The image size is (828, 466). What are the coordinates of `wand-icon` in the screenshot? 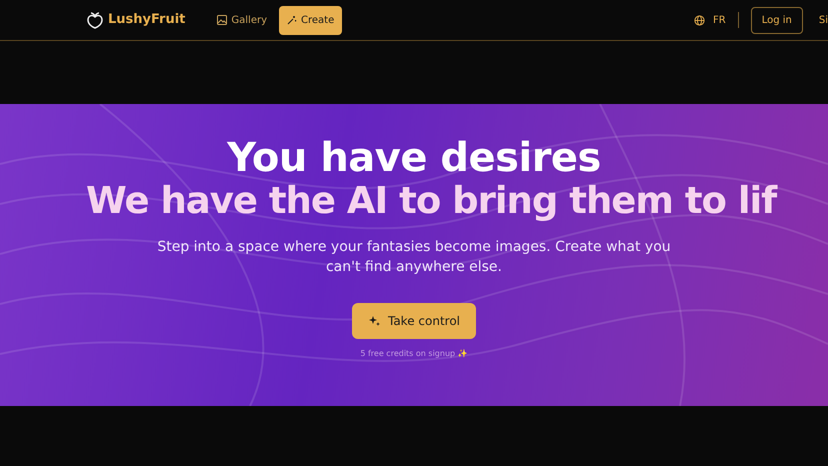 It's located at (292, 20).